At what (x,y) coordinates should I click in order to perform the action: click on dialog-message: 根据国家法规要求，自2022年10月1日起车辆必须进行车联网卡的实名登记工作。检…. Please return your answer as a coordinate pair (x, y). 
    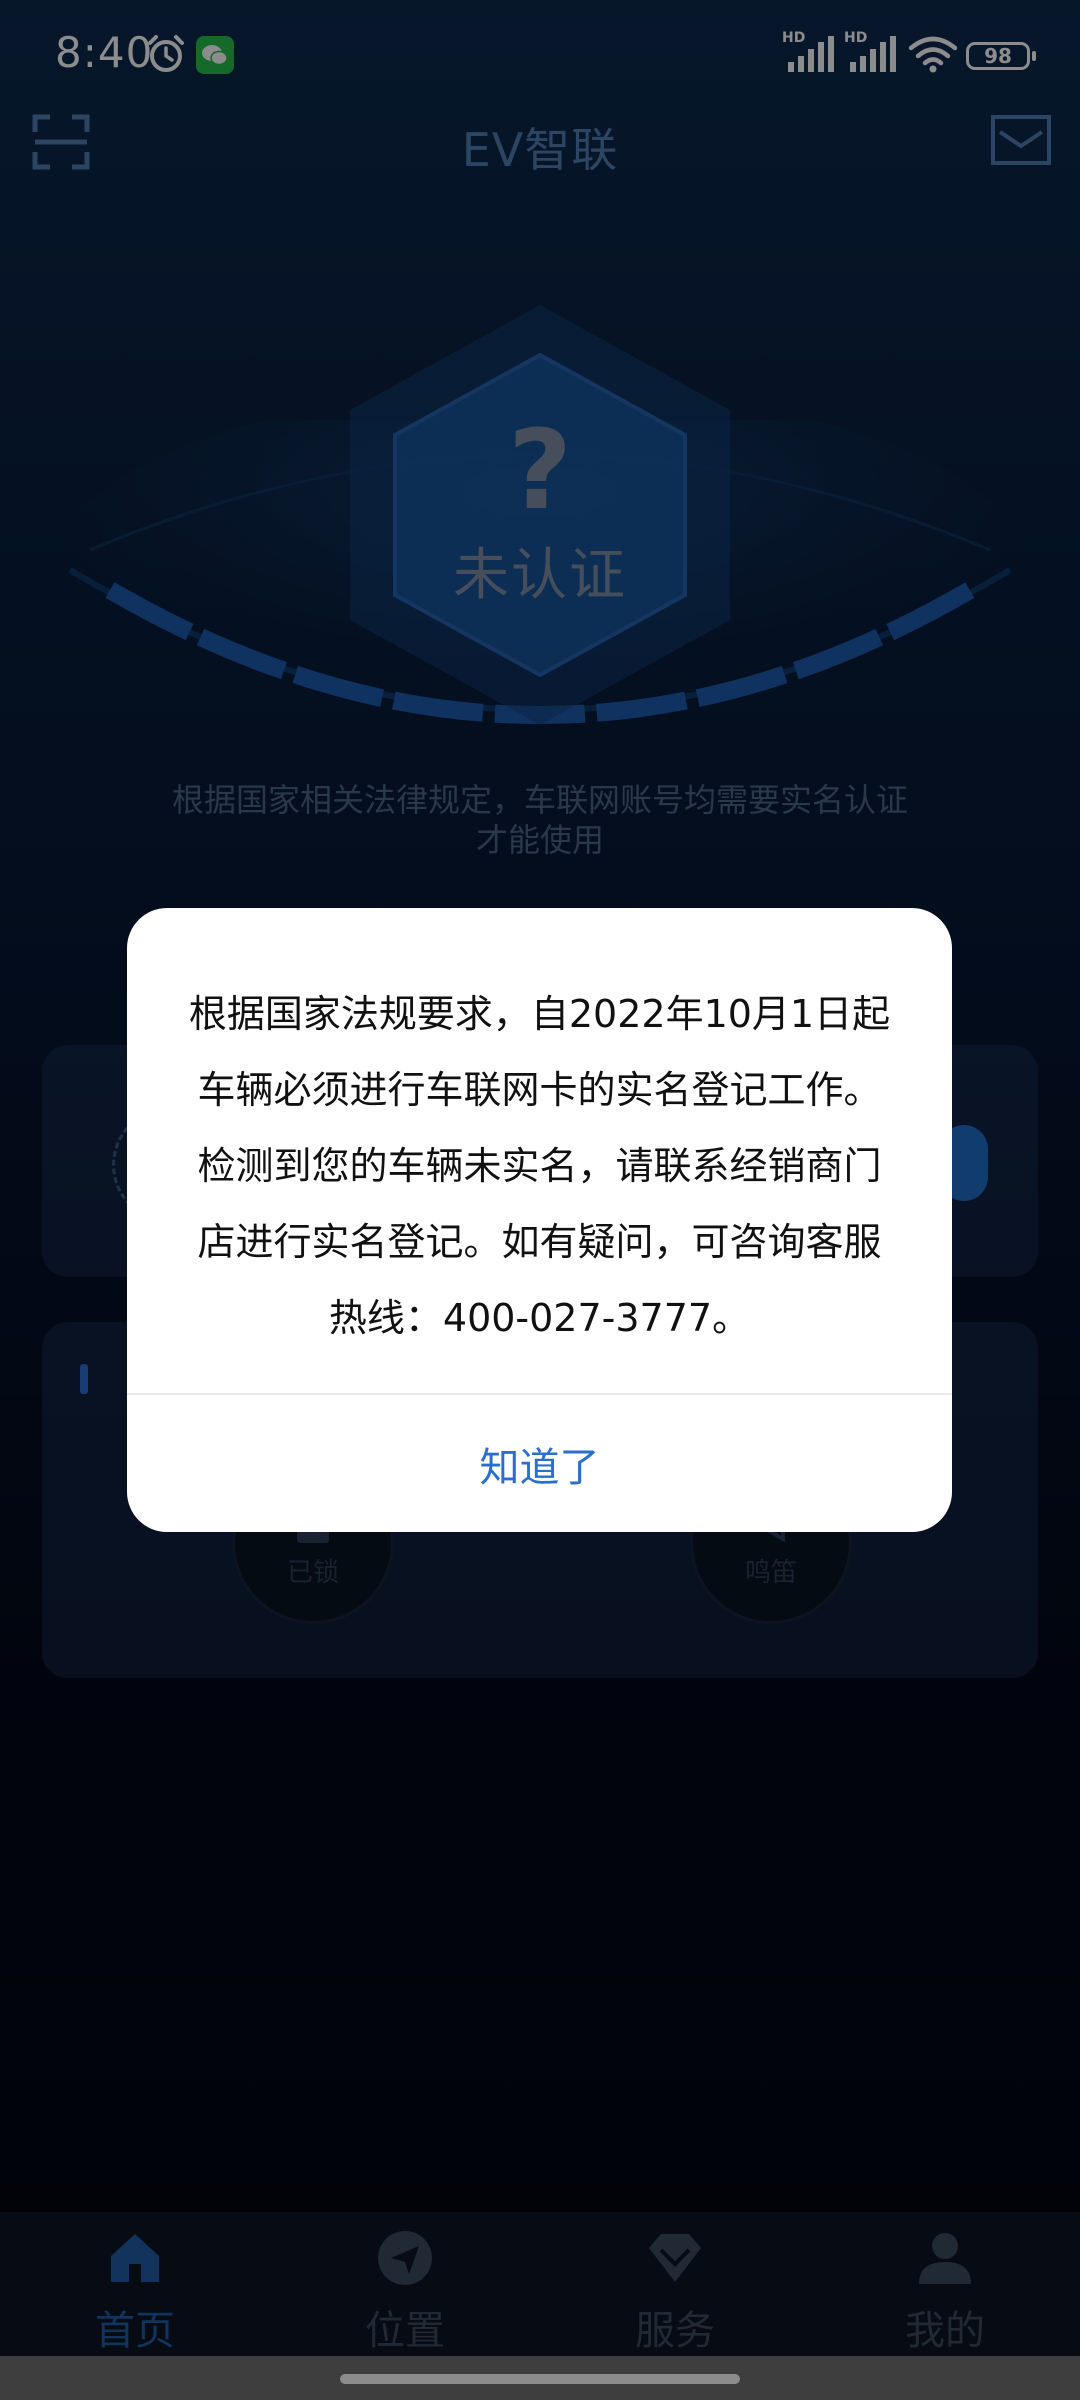
    Looking at the image, I should click on (539, 1166).